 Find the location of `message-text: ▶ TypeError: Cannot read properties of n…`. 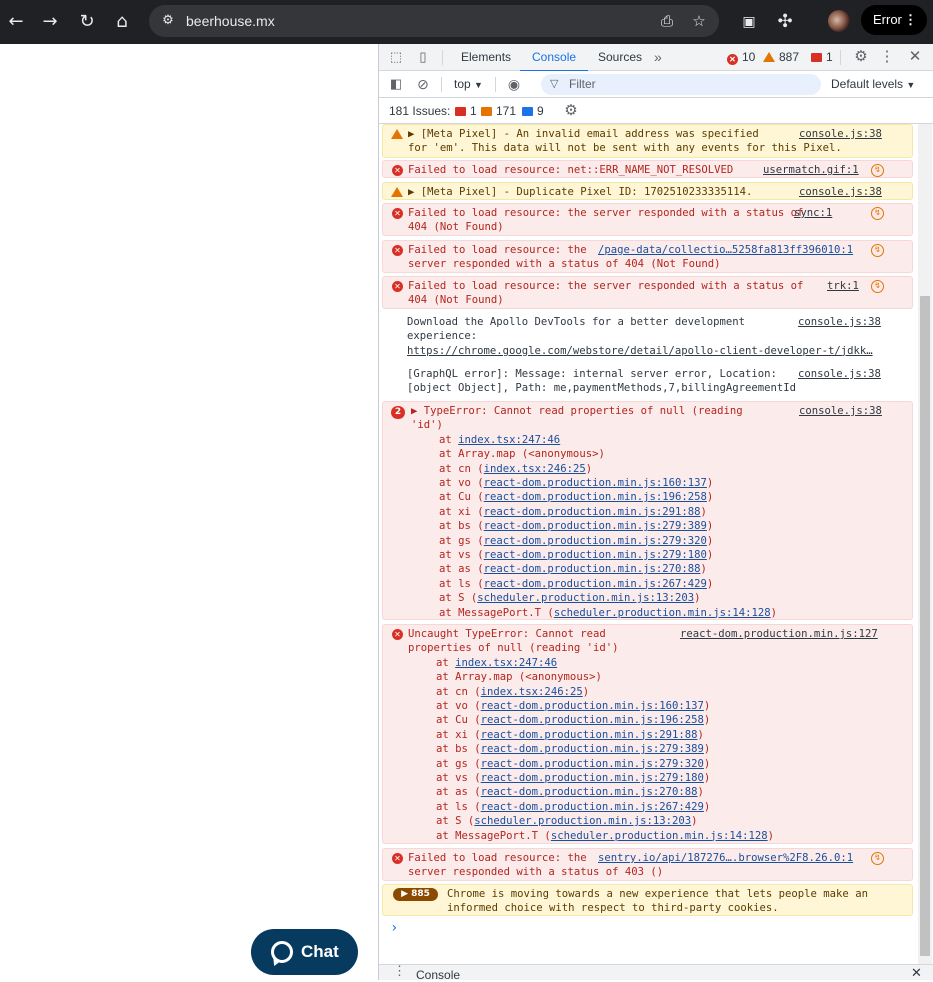

message-text: ▶ TypeError: Cannot read properties of n… is located at coordinates (577, 411).